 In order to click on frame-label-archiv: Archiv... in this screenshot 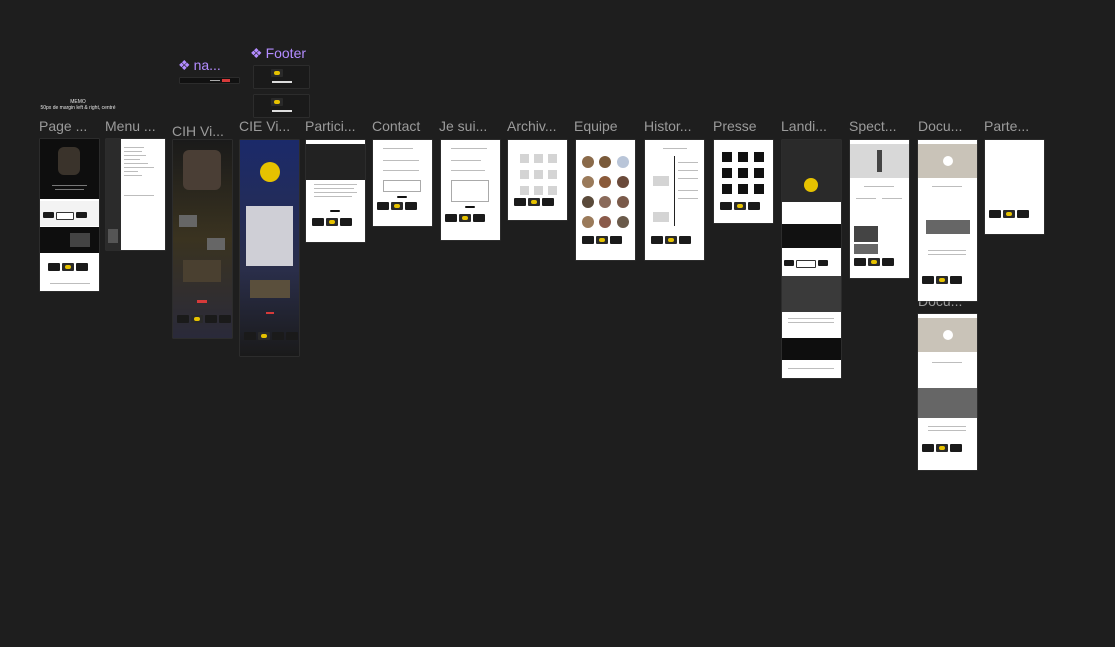, I will do `click(532, 126)`.